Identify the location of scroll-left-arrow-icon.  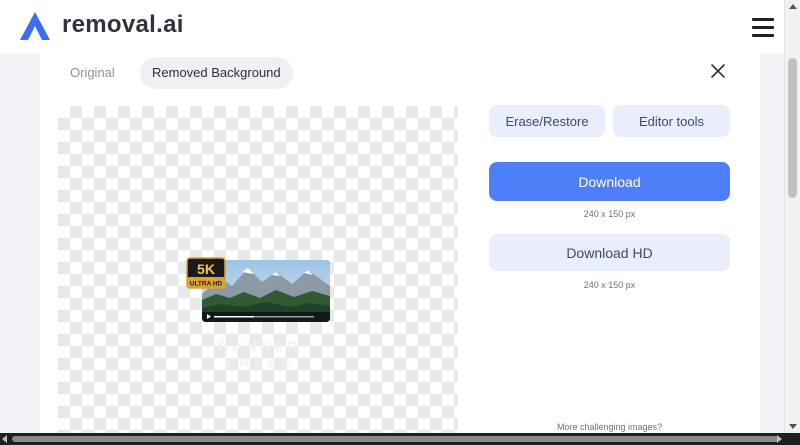
(4, 439).